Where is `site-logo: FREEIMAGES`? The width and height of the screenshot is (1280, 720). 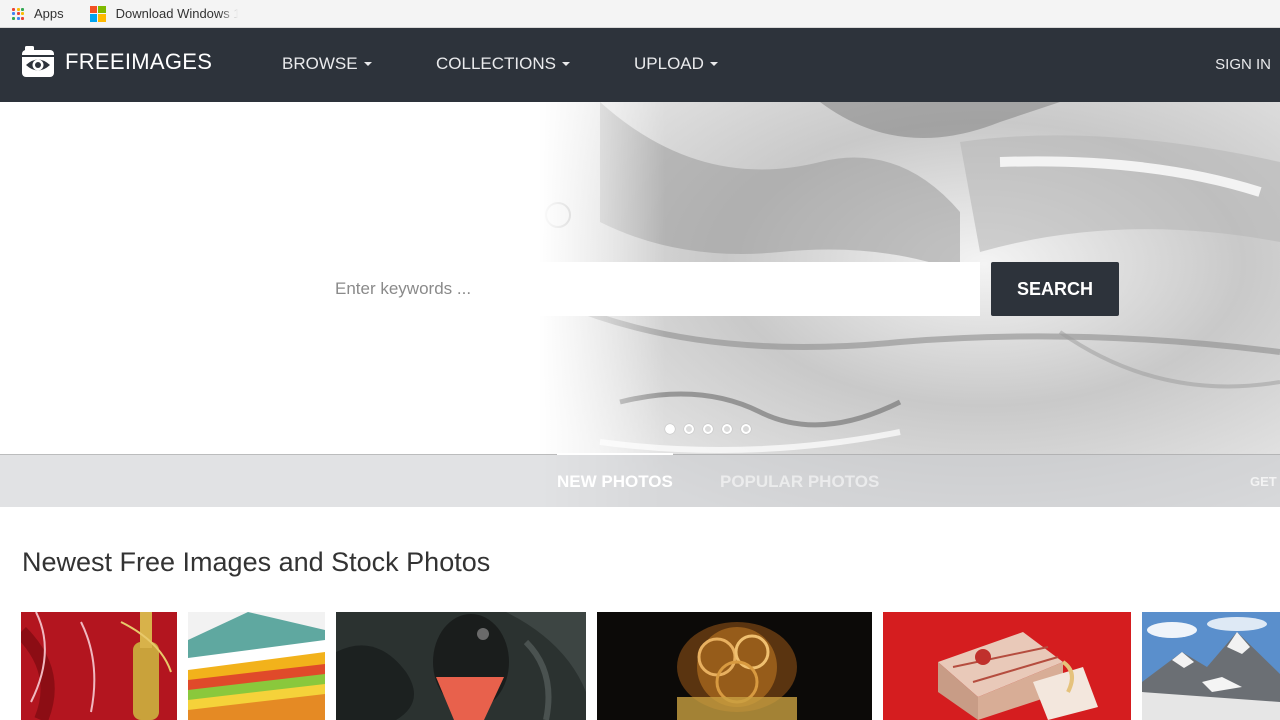
site-logo: FREEIMAGES is located at coordinates (116, 62).